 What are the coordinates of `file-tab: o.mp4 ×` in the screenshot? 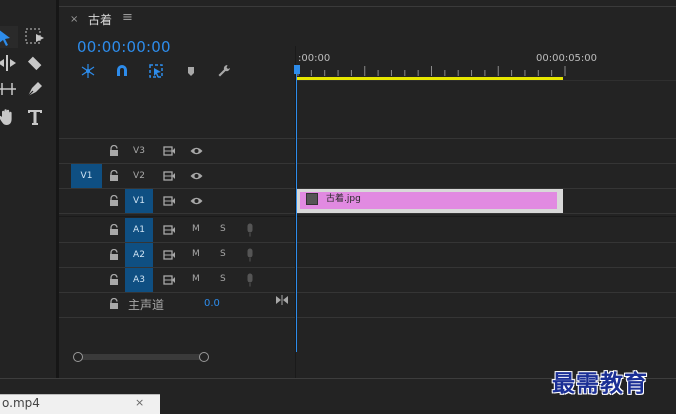 It's located at (80, 404).